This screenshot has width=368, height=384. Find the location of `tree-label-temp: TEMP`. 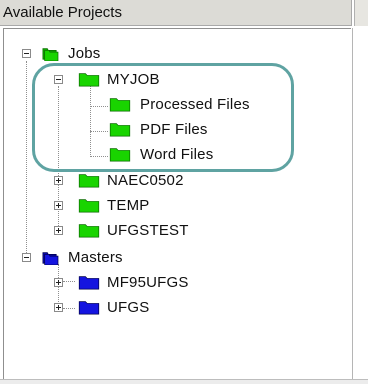

tree-label-temp: TEMP is located at coordinates (128, 205).